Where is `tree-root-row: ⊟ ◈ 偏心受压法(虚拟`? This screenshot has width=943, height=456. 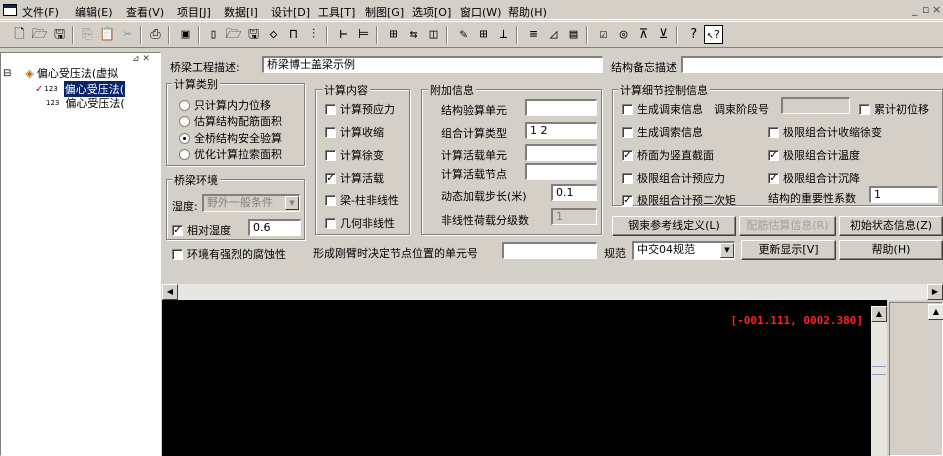 tree-root-row: ⊟ ◈ 偏心受压法(虚拟 is located at coordinates (60, 73).